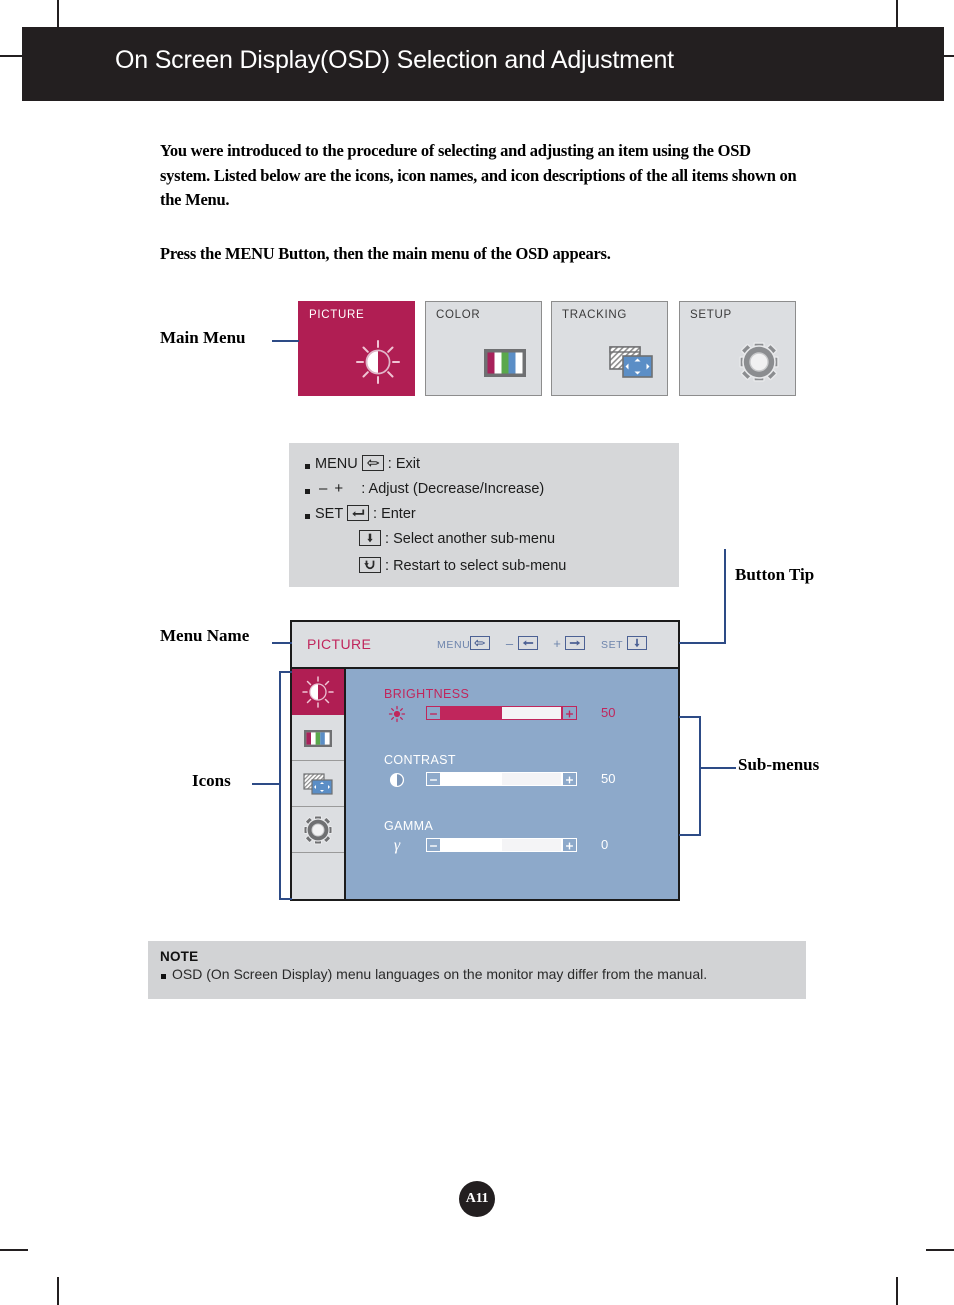  What do you see at coordinates (608, 778) in the screenshot?
I see `contrast-value: 50` at bounding box center [608, 778].